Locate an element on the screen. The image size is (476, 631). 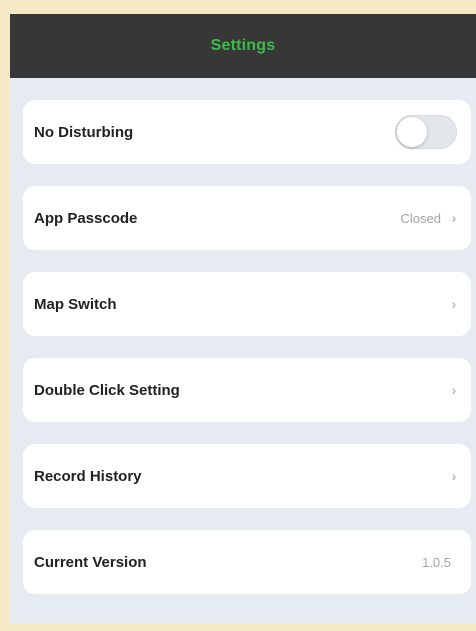
page-title: Settings is located at coordinates (243, 45).